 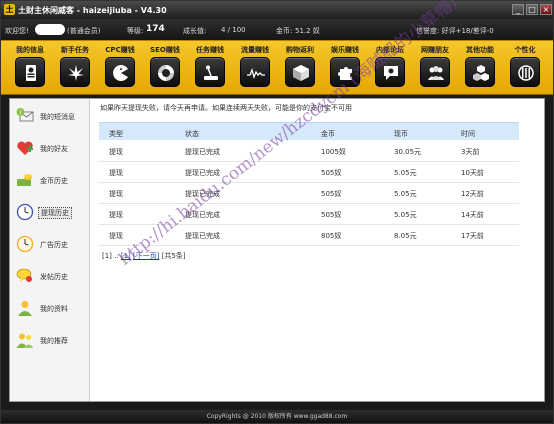 I want to click on nav-internal-forum: 内部论坛, so click(x=390, y=69).